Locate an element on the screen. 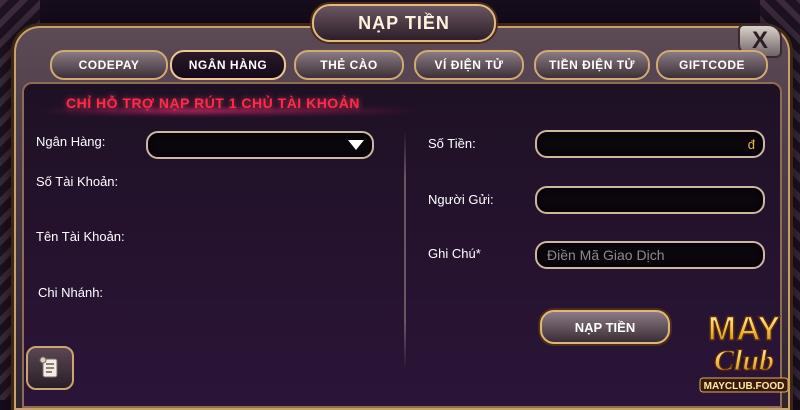 This screenshot has width=800, height=410. bank-select-value is located at coordinates (260, 145).